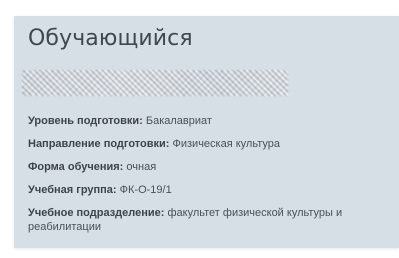  I want to click on field-value: Бакалавриат, so click(178, 121).